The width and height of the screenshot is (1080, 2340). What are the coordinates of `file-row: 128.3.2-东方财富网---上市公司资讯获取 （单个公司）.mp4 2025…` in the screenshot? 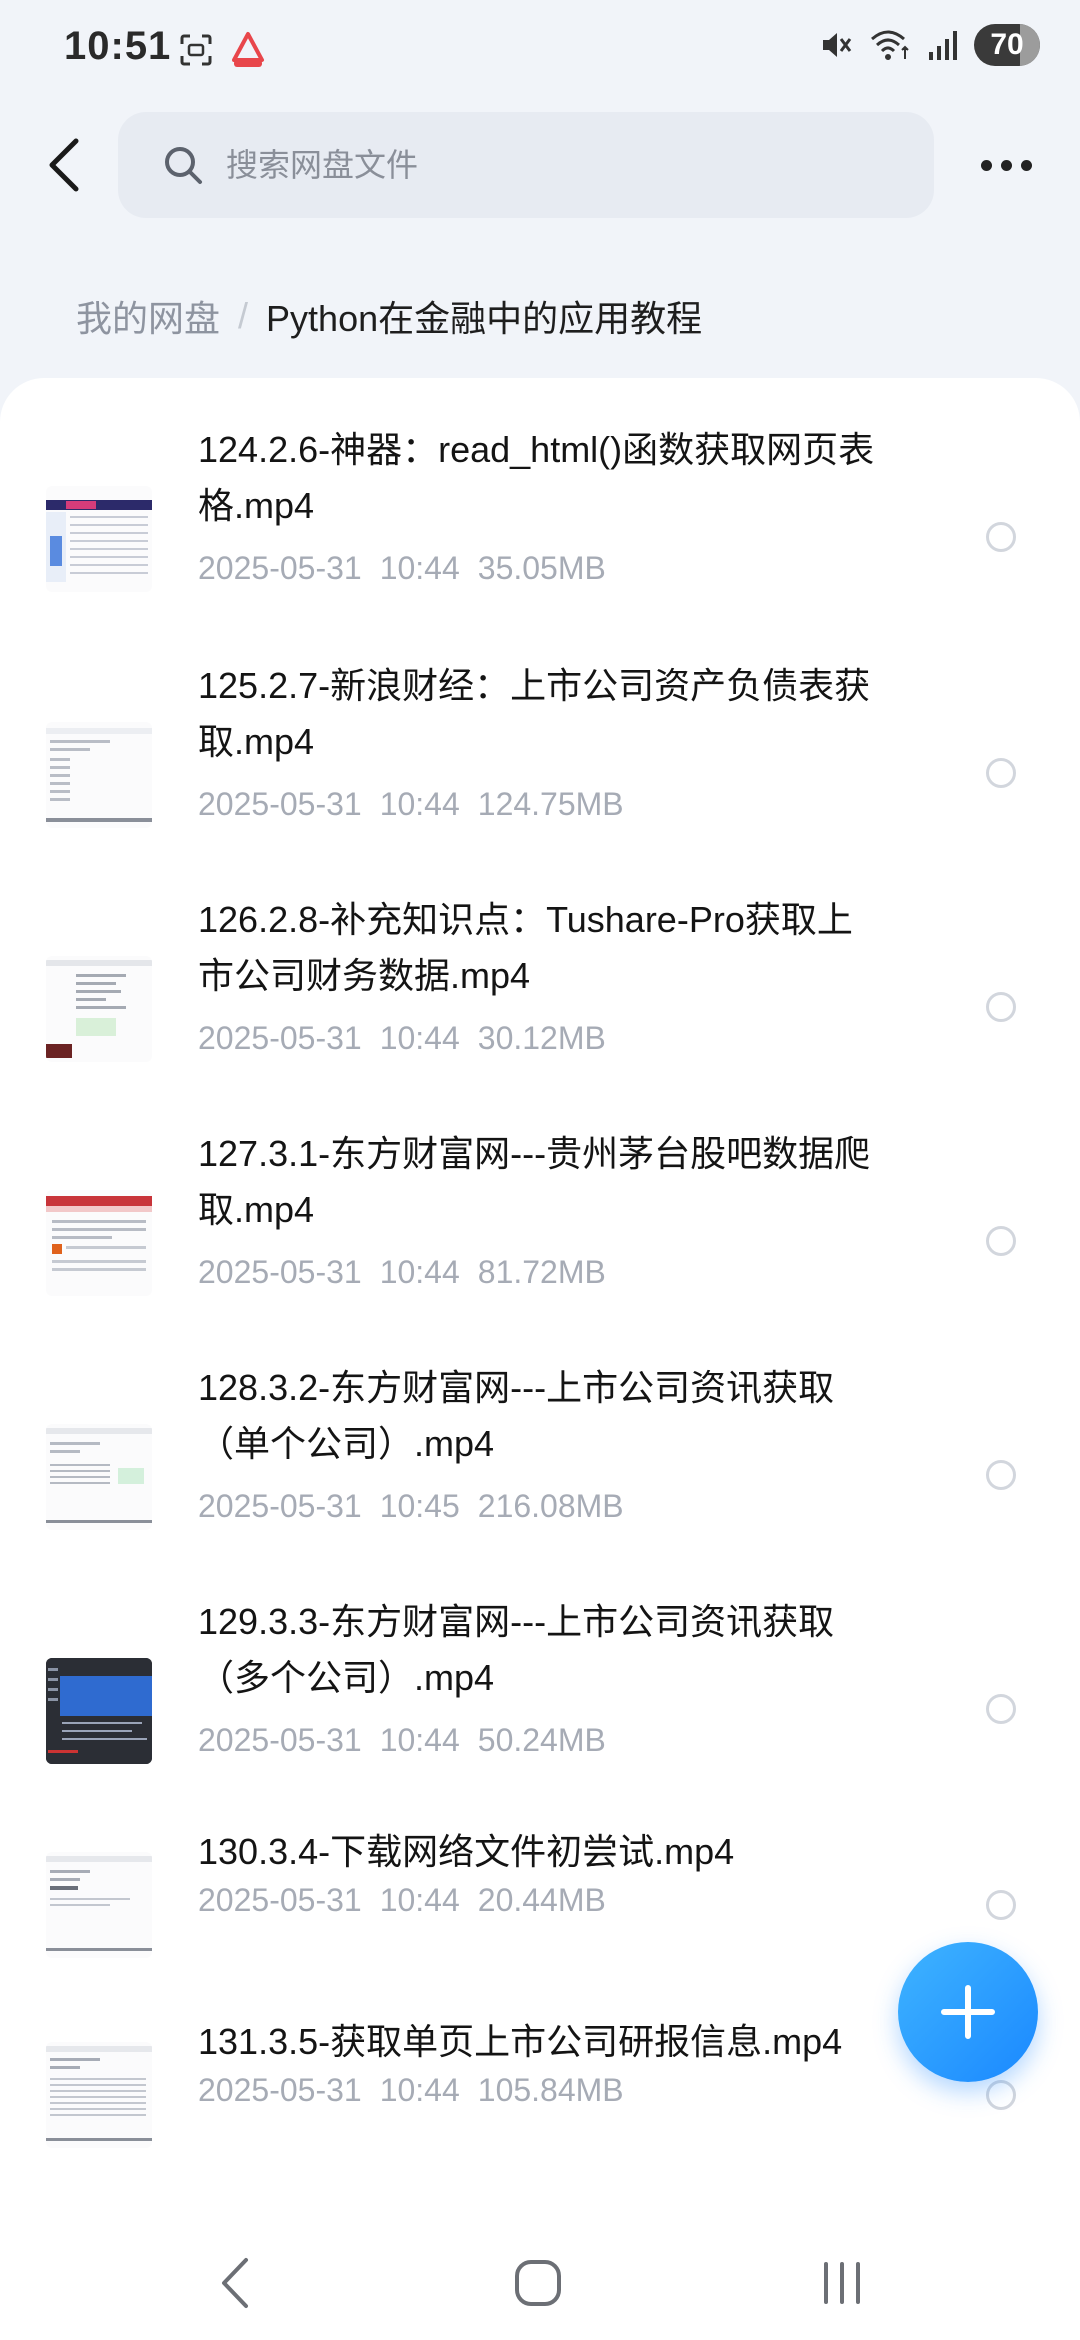 It's located at (540, 1468).